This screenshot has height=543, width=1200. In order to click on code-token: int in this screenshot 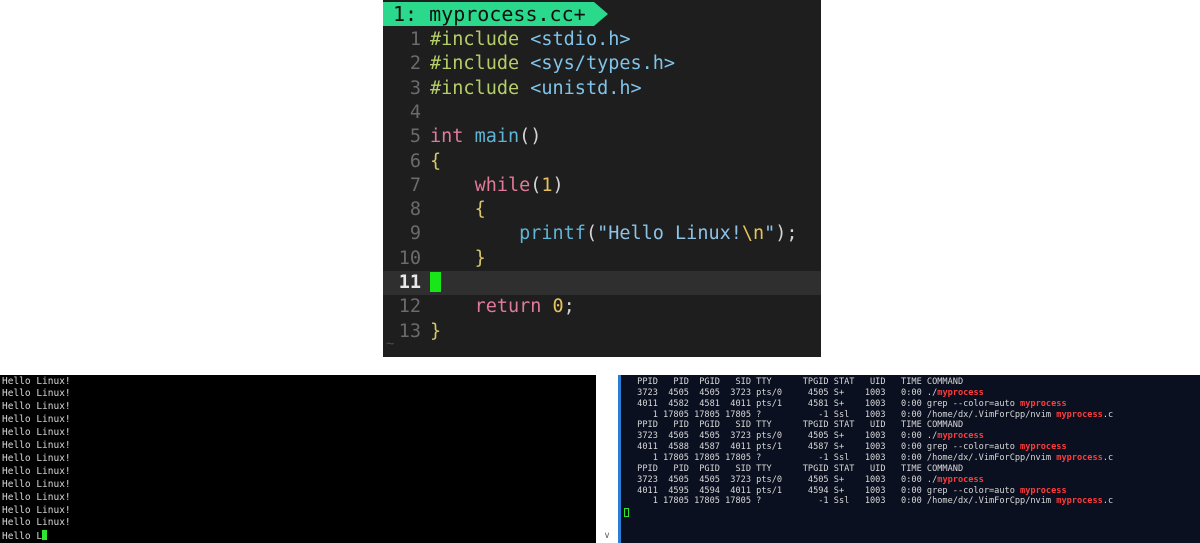, I will do `click(452, 137)`.